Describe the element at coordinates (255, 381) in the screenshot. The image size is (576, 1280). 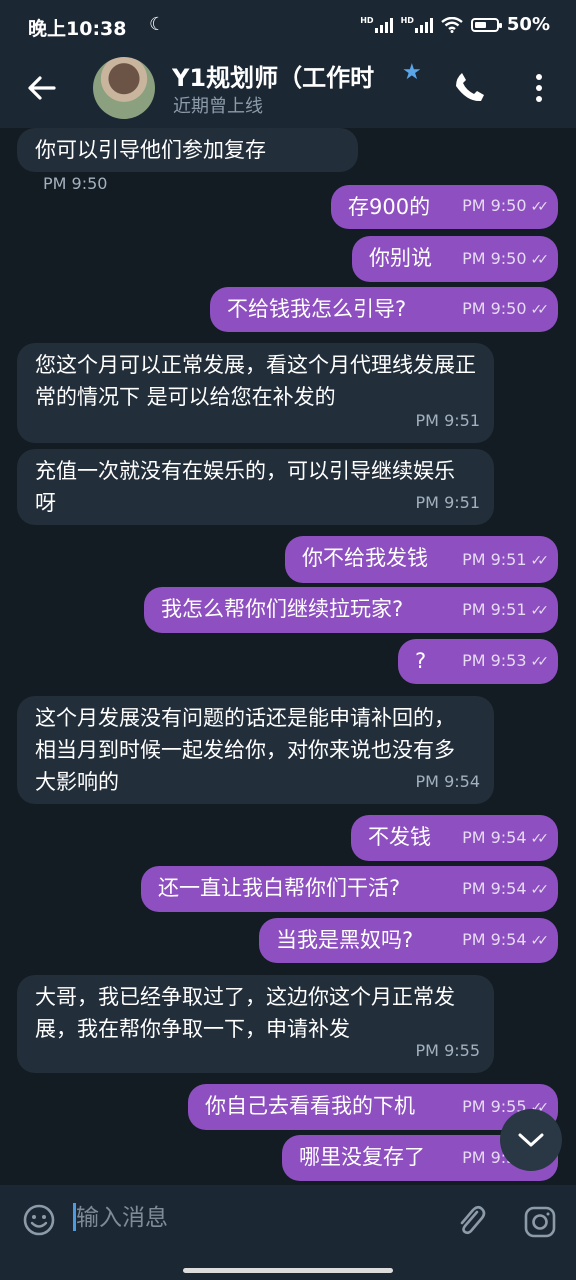
I see `message-text: 您这个月可以正常发展，看这个月代理线发展正常的情况下 是可以给您在补发的` at that location.